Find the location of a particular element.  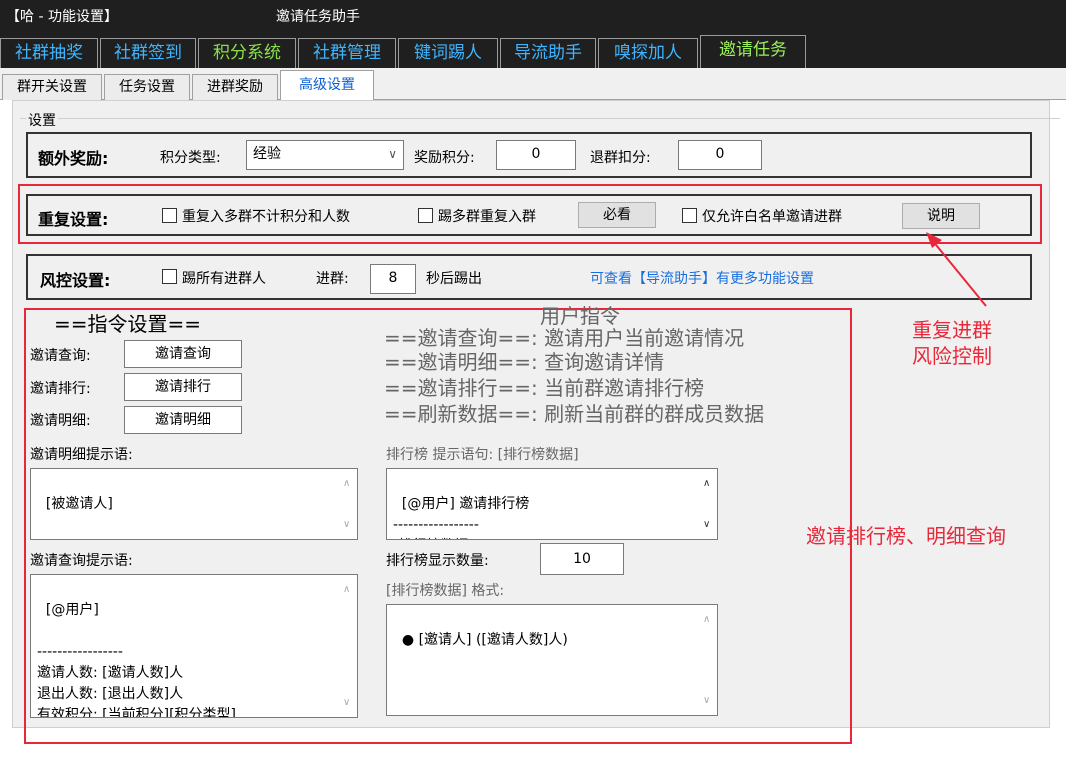

annotation-repeat-line2: 风险控制 is located at coordinates (952, 356).